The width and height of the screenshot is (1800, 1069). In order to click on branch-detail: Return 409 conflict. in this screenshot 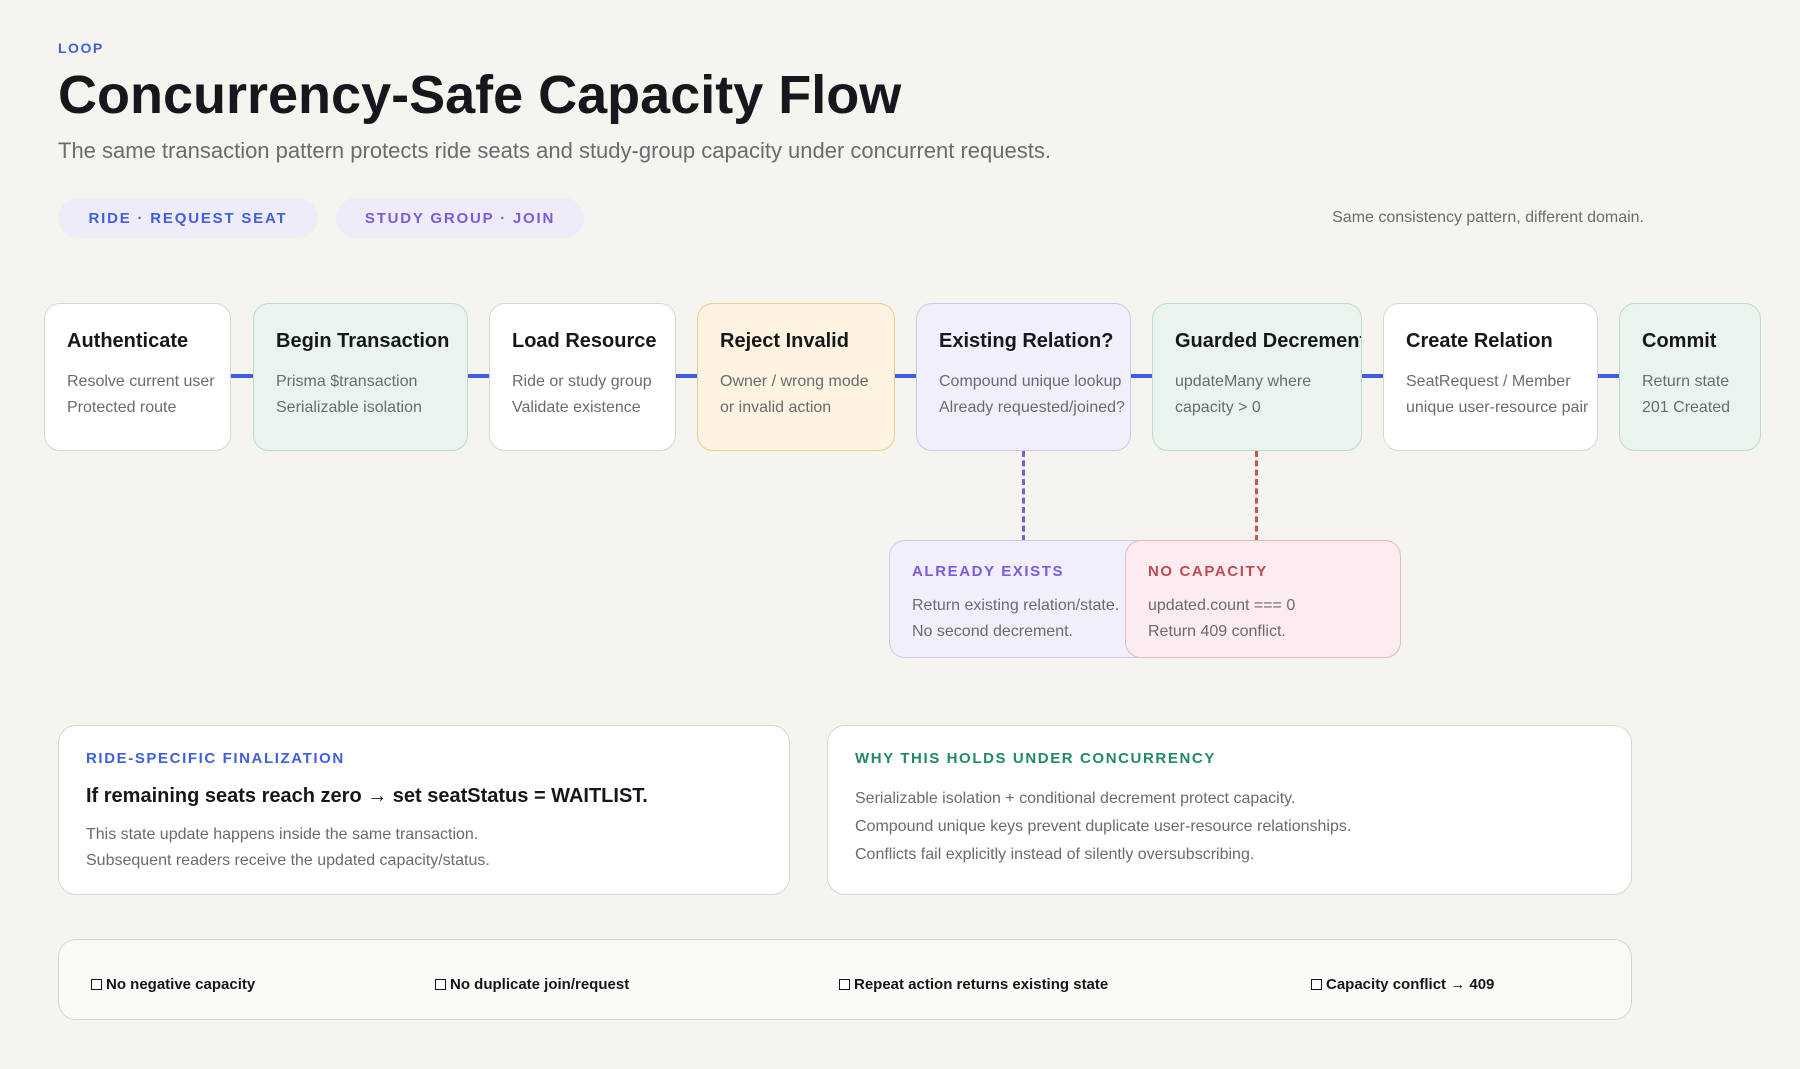, I will do `click(1217, 631)`.